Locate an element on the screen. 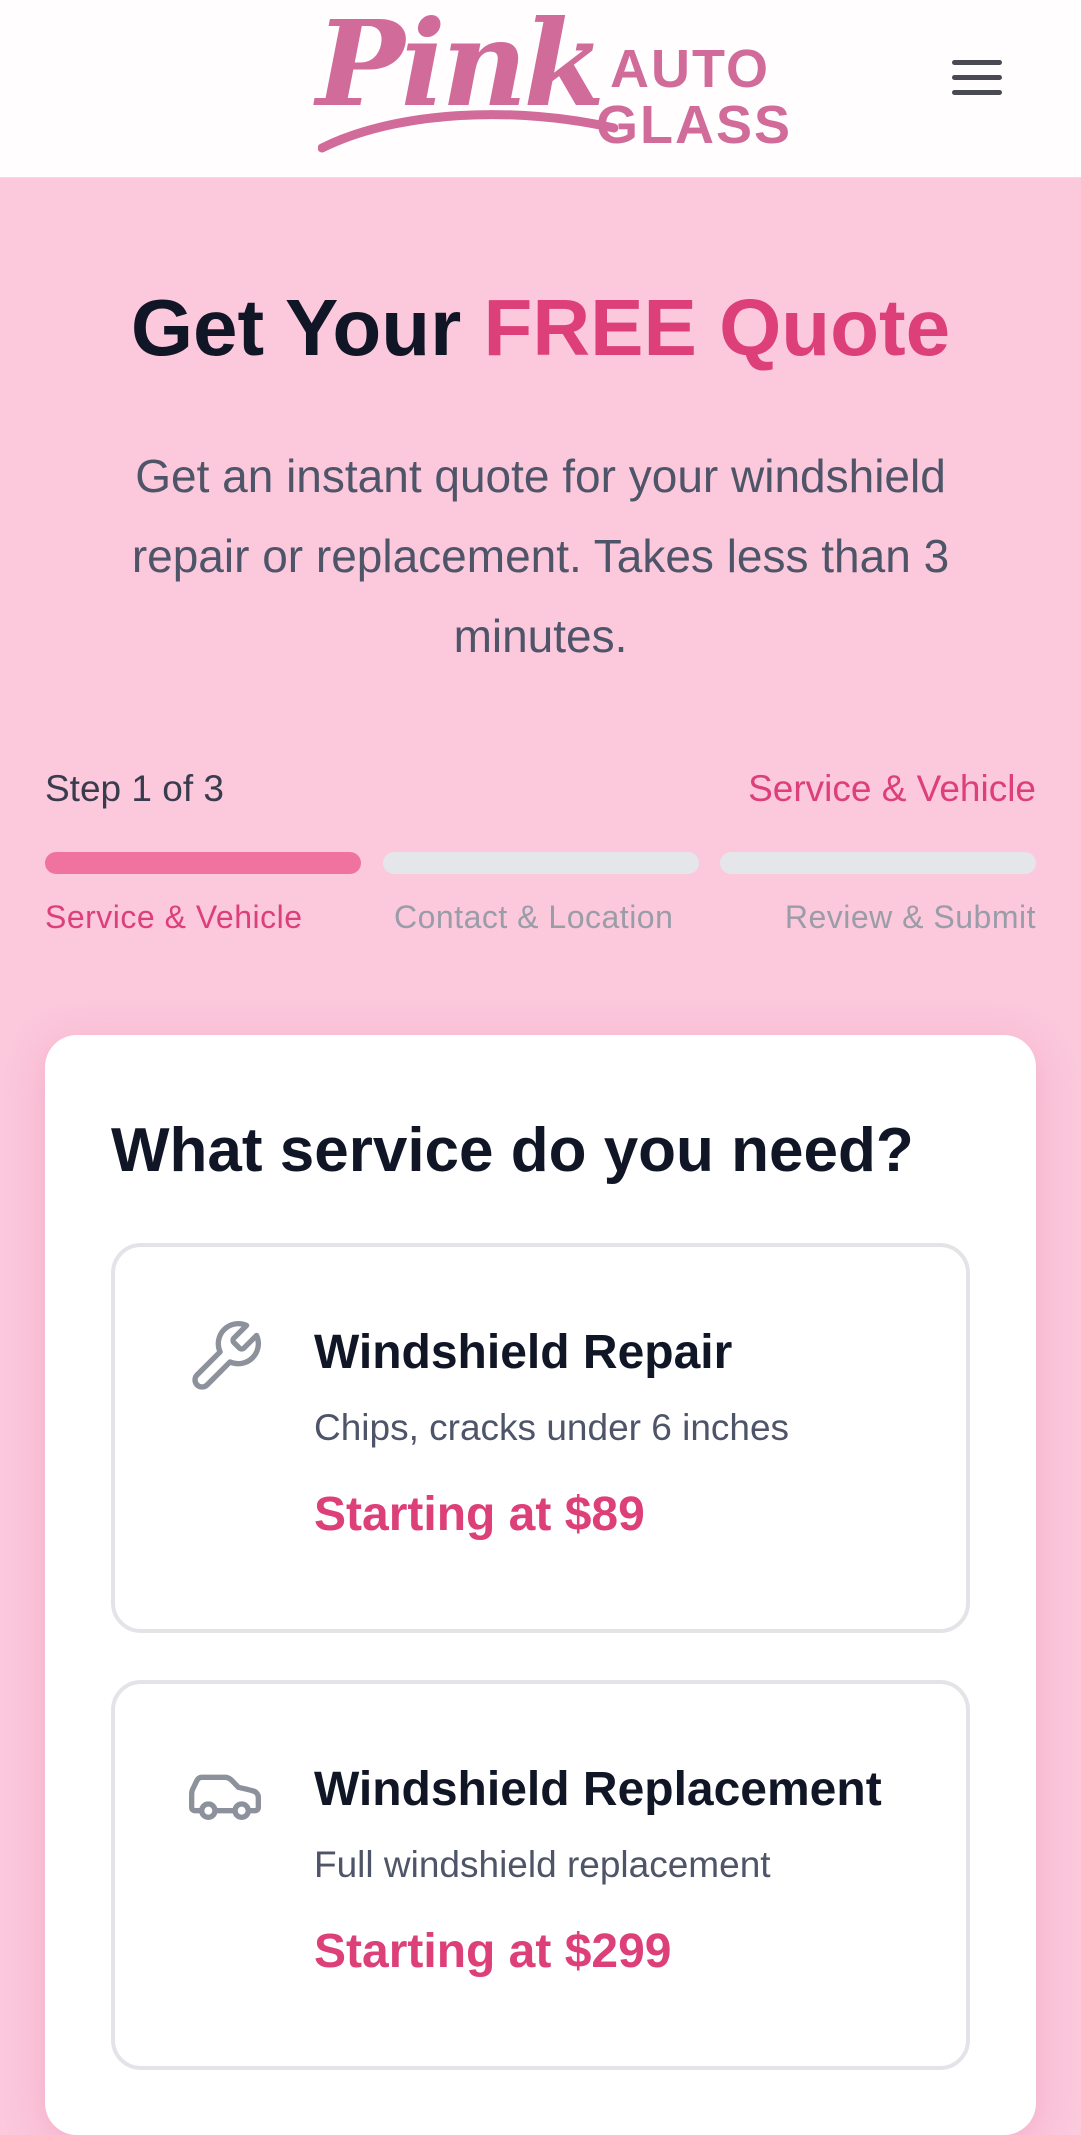 The height and width of the screenshot is (2135, 1081). step-label-contact-location: Contact & Location is located at coordinates (534, 917).